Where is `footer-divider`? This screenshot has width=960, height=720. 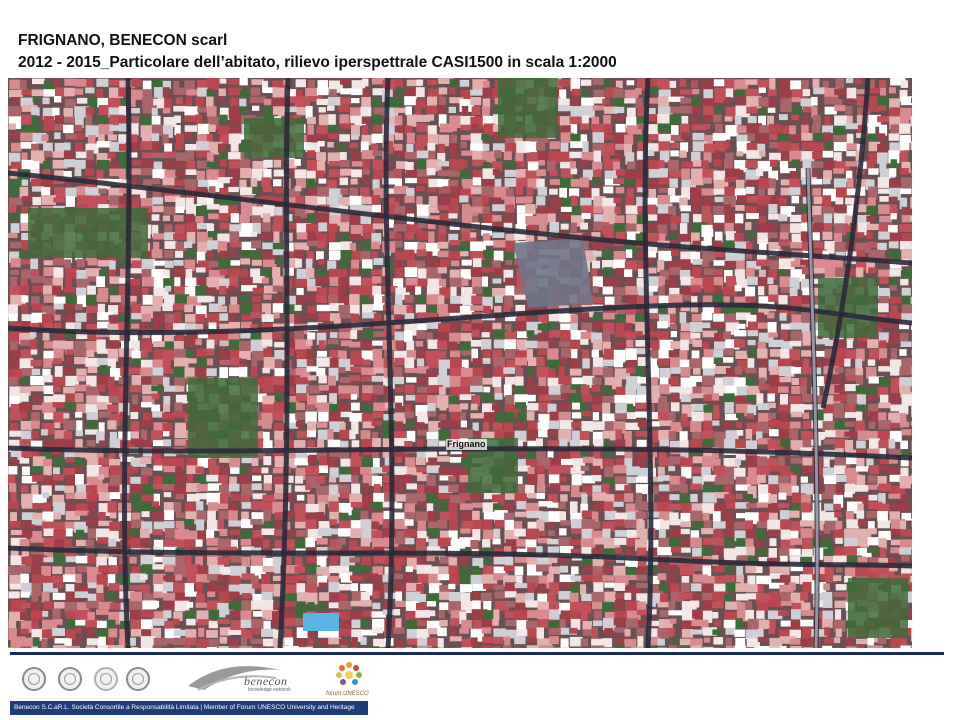 footer-divider is located at coordinates (477, 653).